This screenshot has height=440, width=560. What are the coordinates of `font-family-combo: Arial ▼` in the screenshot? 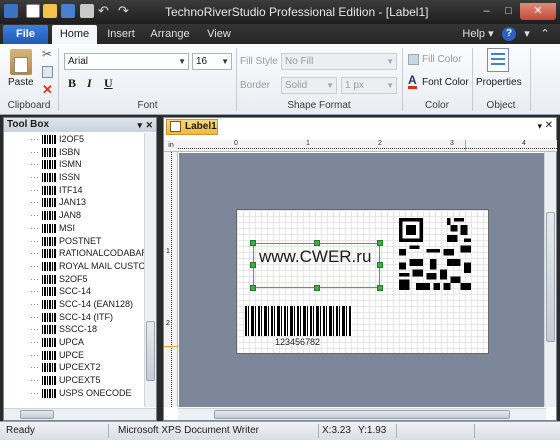 It's located at (126, 61).